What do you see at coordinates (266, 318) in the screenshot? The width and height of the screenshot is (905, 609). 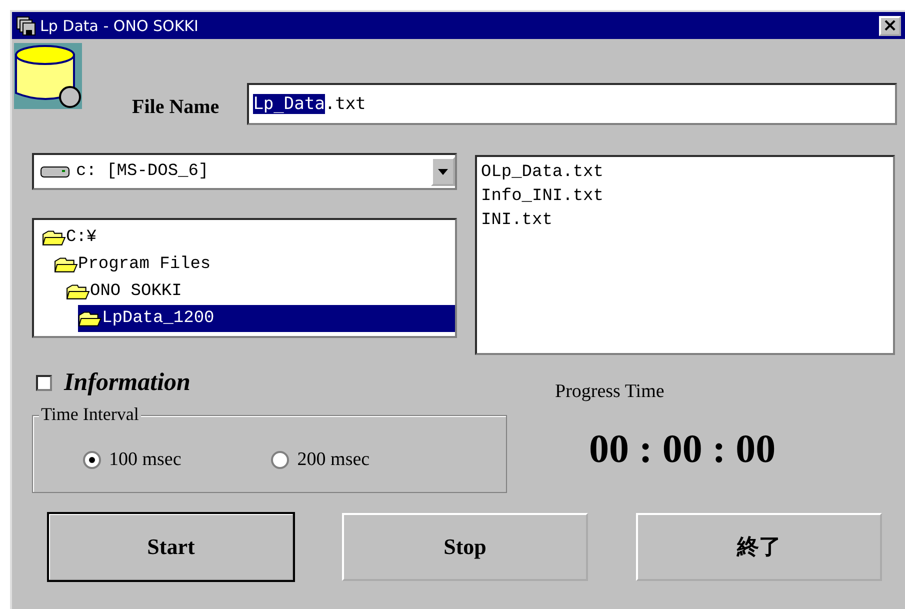 I see `folder-item: LpData_1200` at bounding box center [266, 318].